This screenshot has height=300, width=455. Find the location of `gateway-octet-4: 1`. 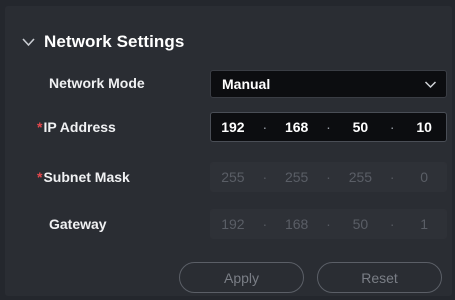

gateway-octet-4: 1 is located at coordinates (424, 224).